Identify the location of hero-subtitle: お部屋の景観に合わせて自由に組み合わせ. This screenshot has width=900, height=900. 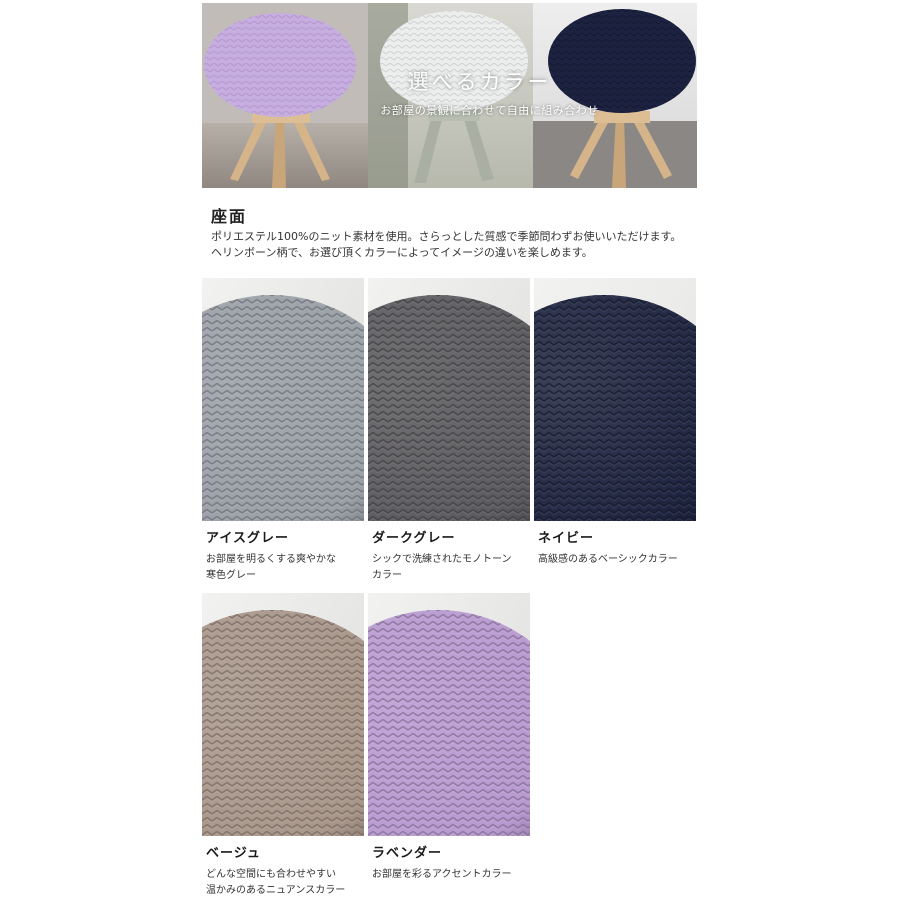
(489, 110).